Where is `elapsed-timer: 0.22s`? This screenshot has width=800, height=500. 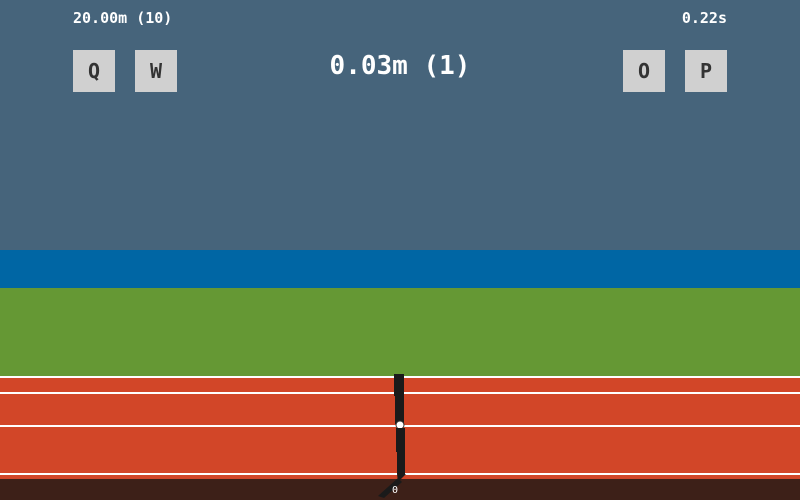
elapsed-timer: 0.22s is located at coordinates (704, 18).